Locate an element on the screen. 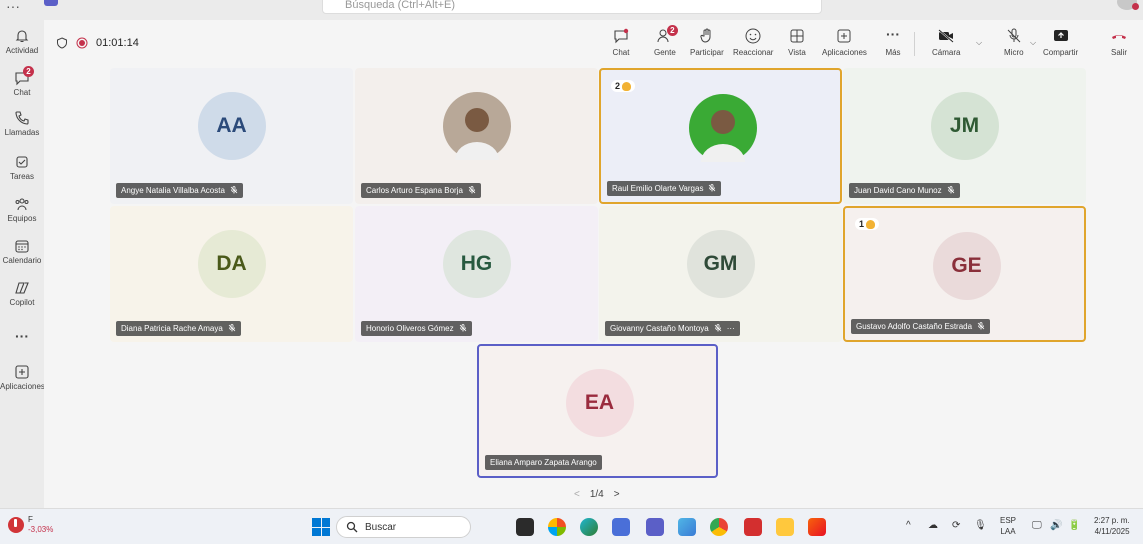  sync-icon: ⟳ is located at coordinates (956, 525).